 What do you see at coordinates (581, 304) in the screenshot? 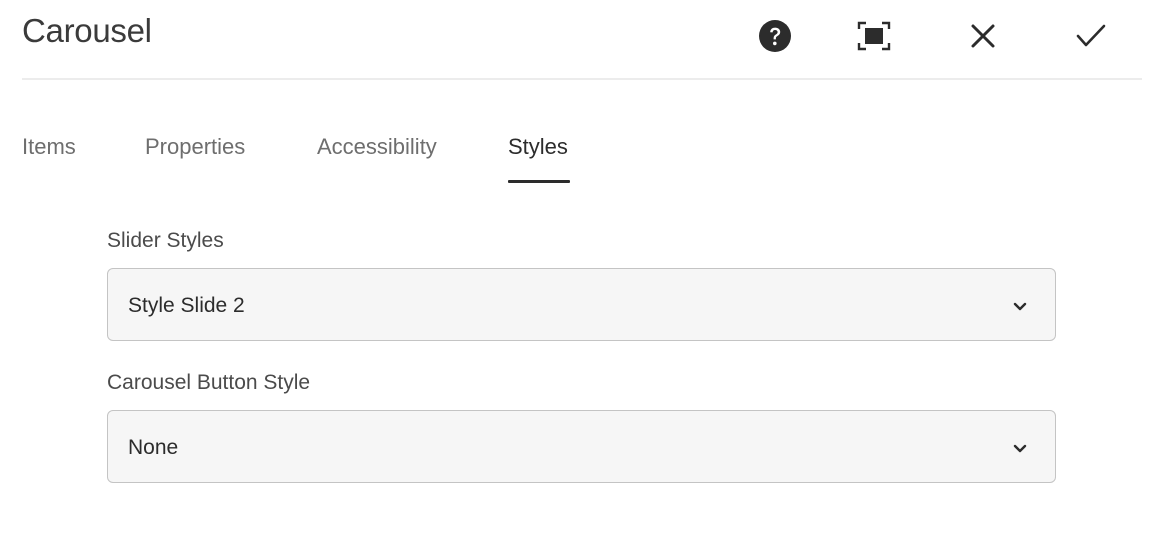
I see `slider-styles-select: Style Slide 2` at bounding box center [581, 304].